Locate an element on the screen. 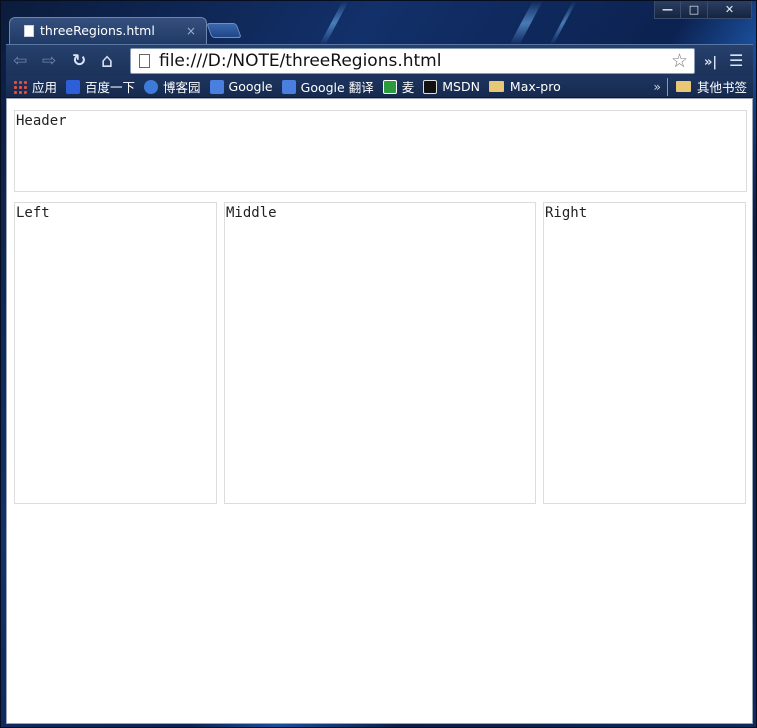 The image size is (757, 728). maximize-button: □ is located at coordinates (694, 10).